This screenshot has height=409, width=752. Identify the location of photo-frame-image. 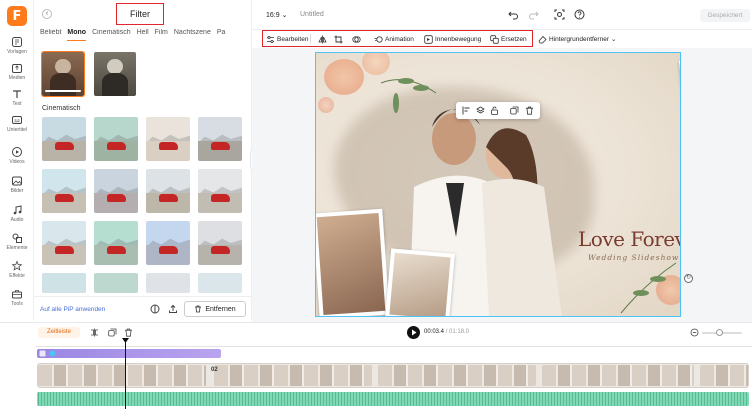
(420, 284).